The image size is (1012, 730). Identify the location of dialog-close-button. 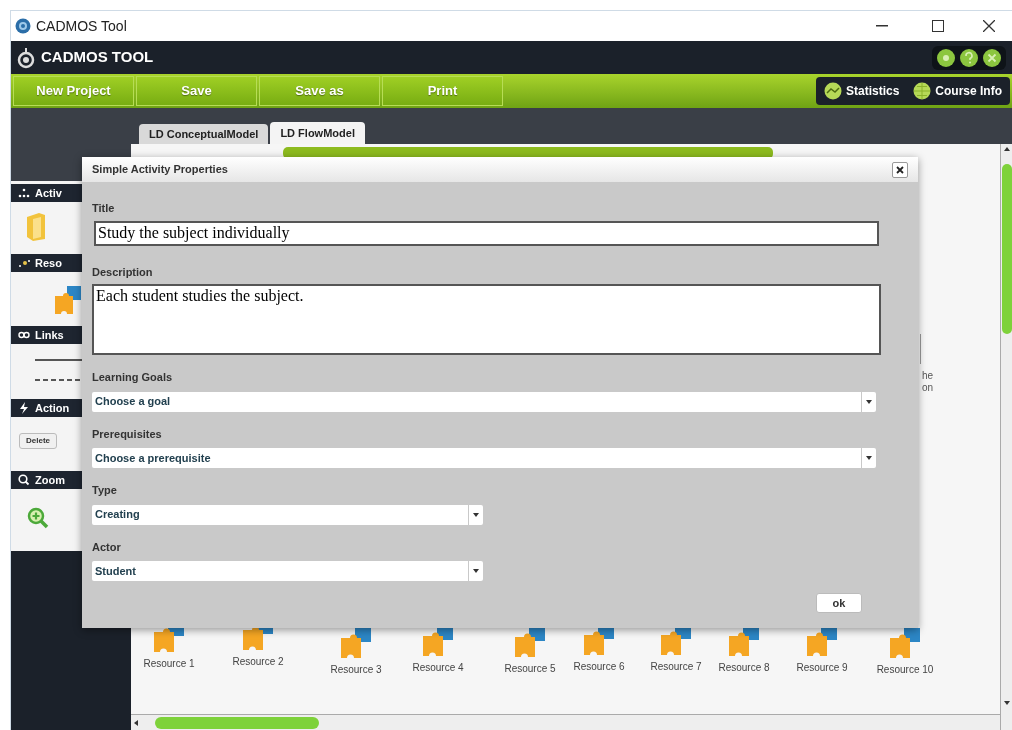
(900, 169).